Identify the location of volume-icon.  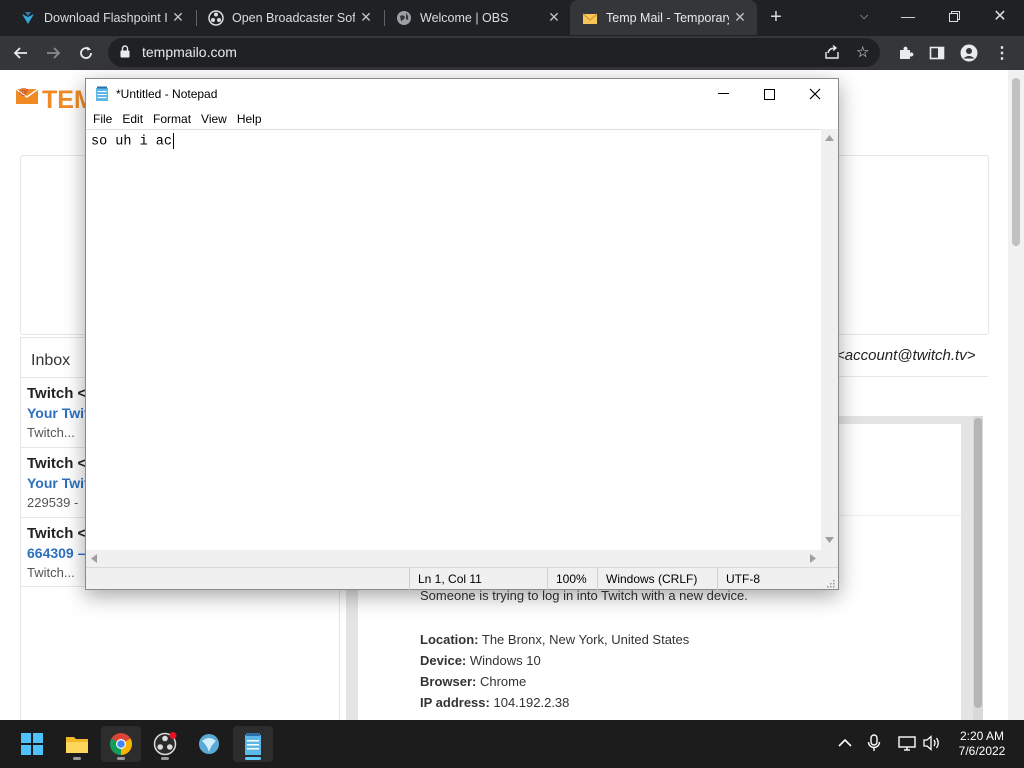
(932, 745).